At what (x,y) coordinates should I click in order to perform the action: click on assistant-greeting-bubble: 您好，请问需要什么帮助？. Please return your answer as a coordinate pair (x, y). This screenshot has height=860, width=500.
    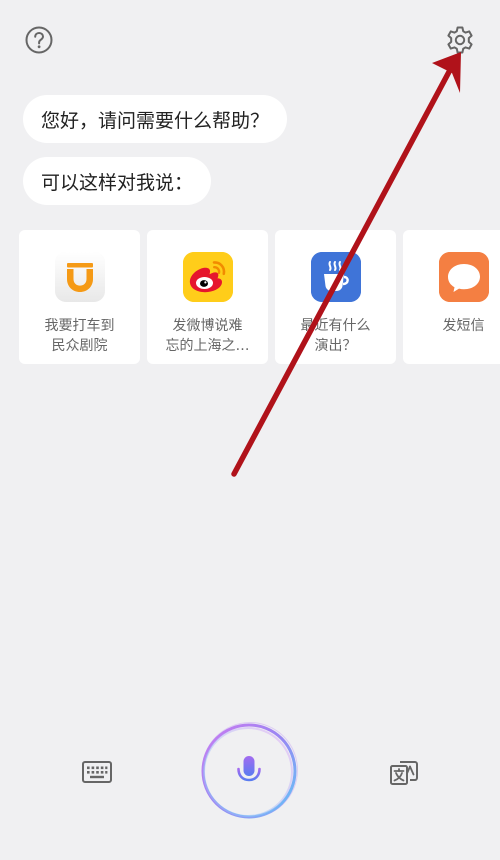
    Looking at the image, I should click on (155, 119).